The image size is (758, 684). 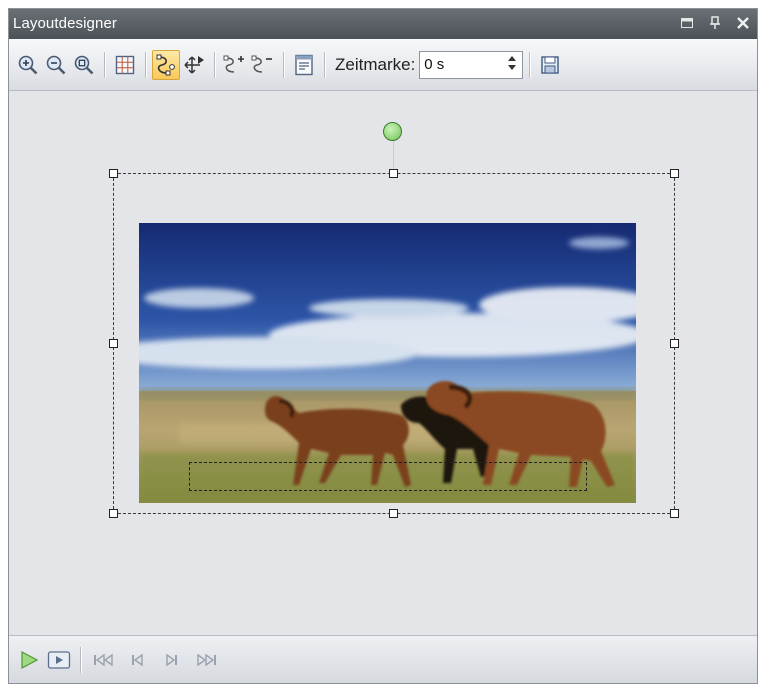 I want to click on window-controls, so click(x=715, y=23).